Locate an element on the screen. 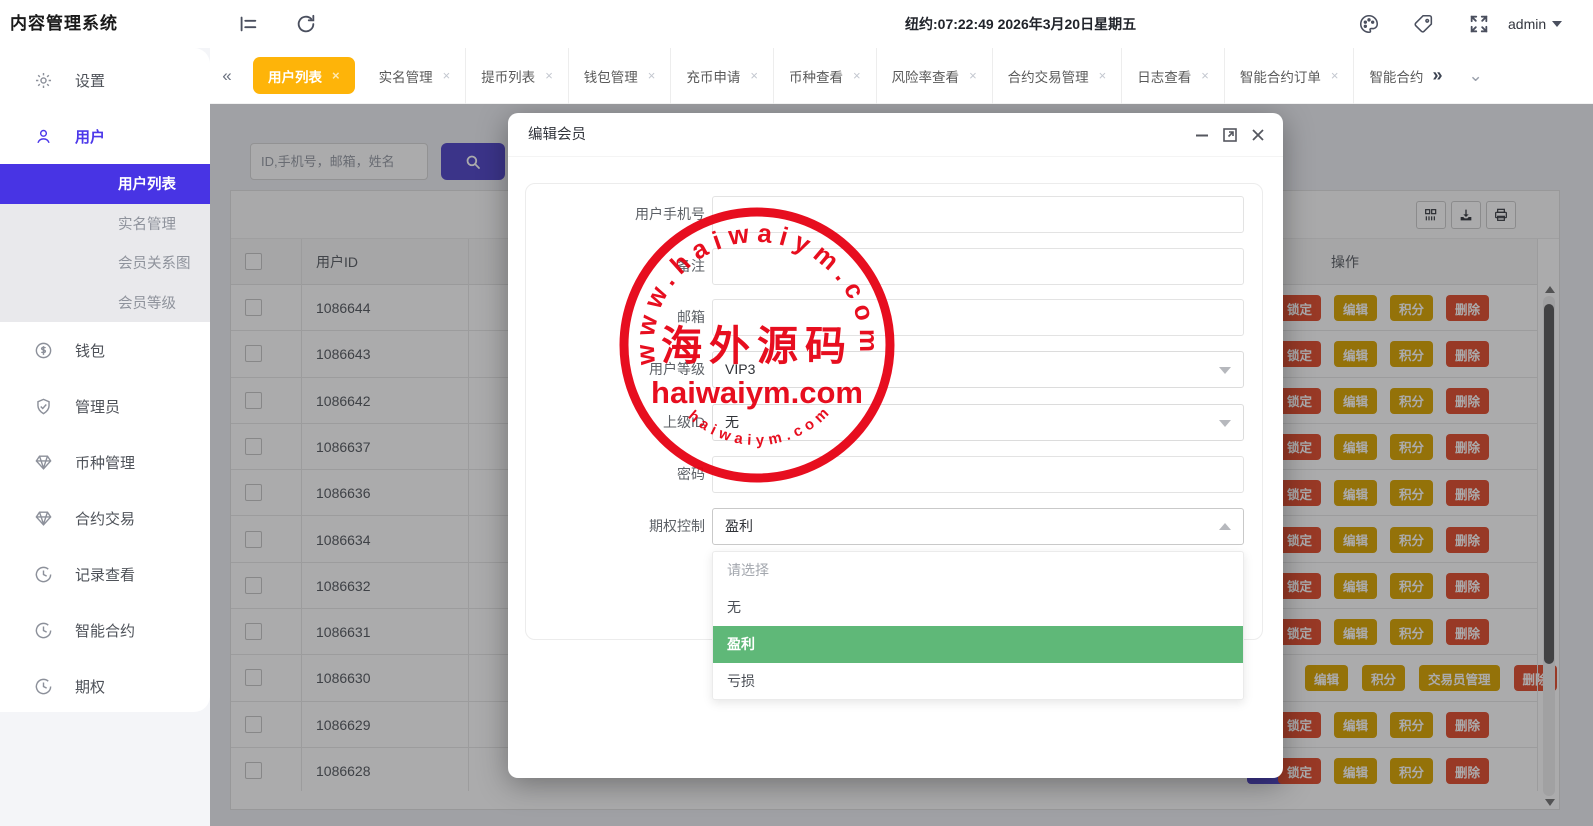  tabs-menu-icon: ⌄ is located at coordinates (1475, 76).